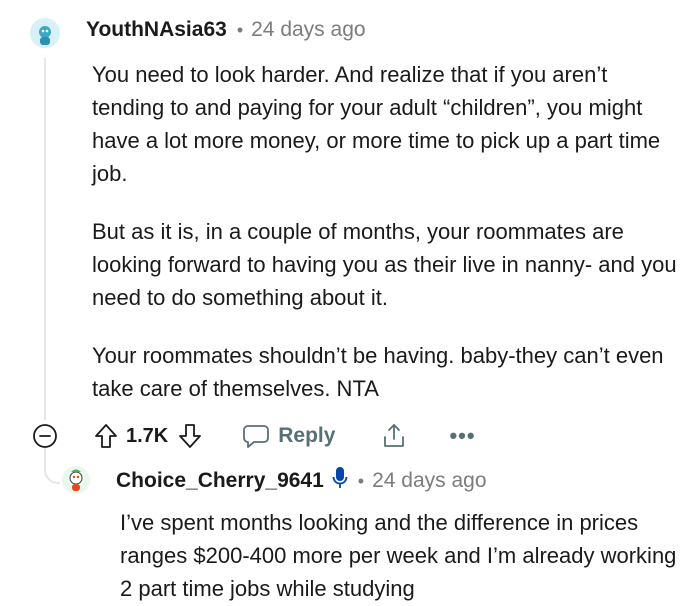  Describe the element at coordinates (147, 435) in the screenshot. I see `vote-count: 1.7K` at that location.